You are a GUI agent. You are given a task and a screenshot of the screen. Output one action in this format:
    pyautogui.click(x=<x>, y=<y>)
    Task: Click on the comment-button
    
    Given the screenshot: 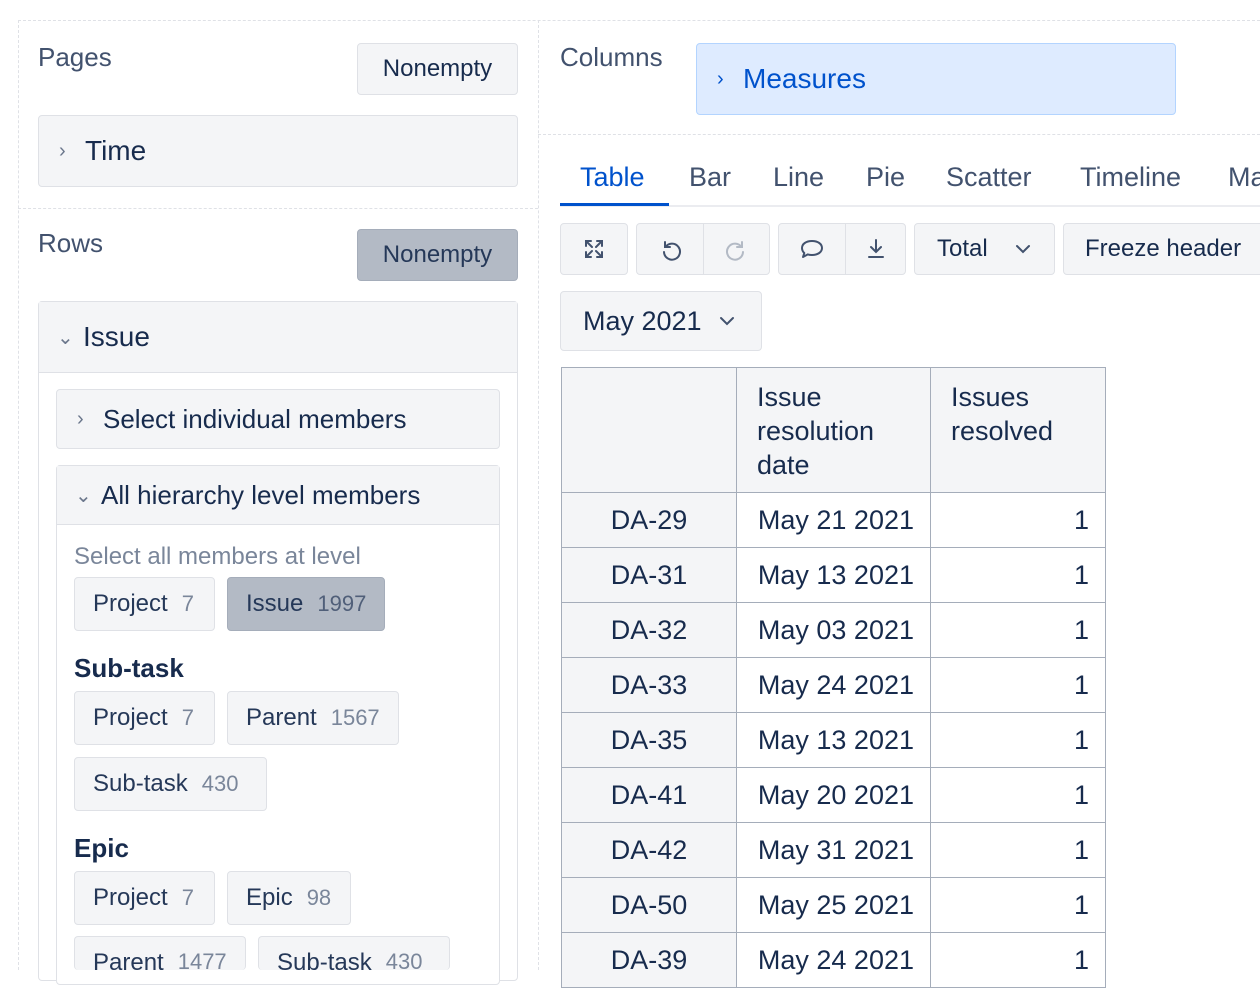 What is the action you would take?
    pyautogui.click(x=812, y=249)
    